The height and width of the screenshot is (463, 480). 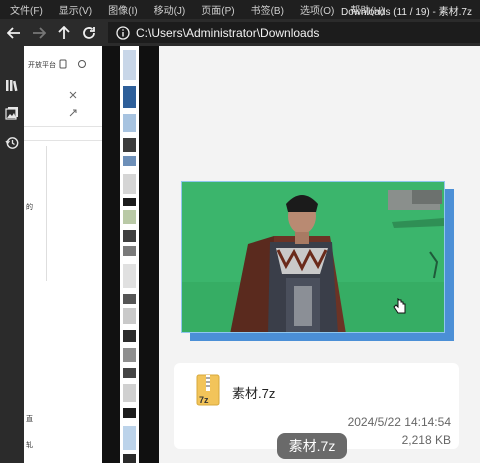 What do you see at coordinates (215, 9) in the screenshot?
I see `menu-page: 页面(P)` at bounding box center [215, 9].